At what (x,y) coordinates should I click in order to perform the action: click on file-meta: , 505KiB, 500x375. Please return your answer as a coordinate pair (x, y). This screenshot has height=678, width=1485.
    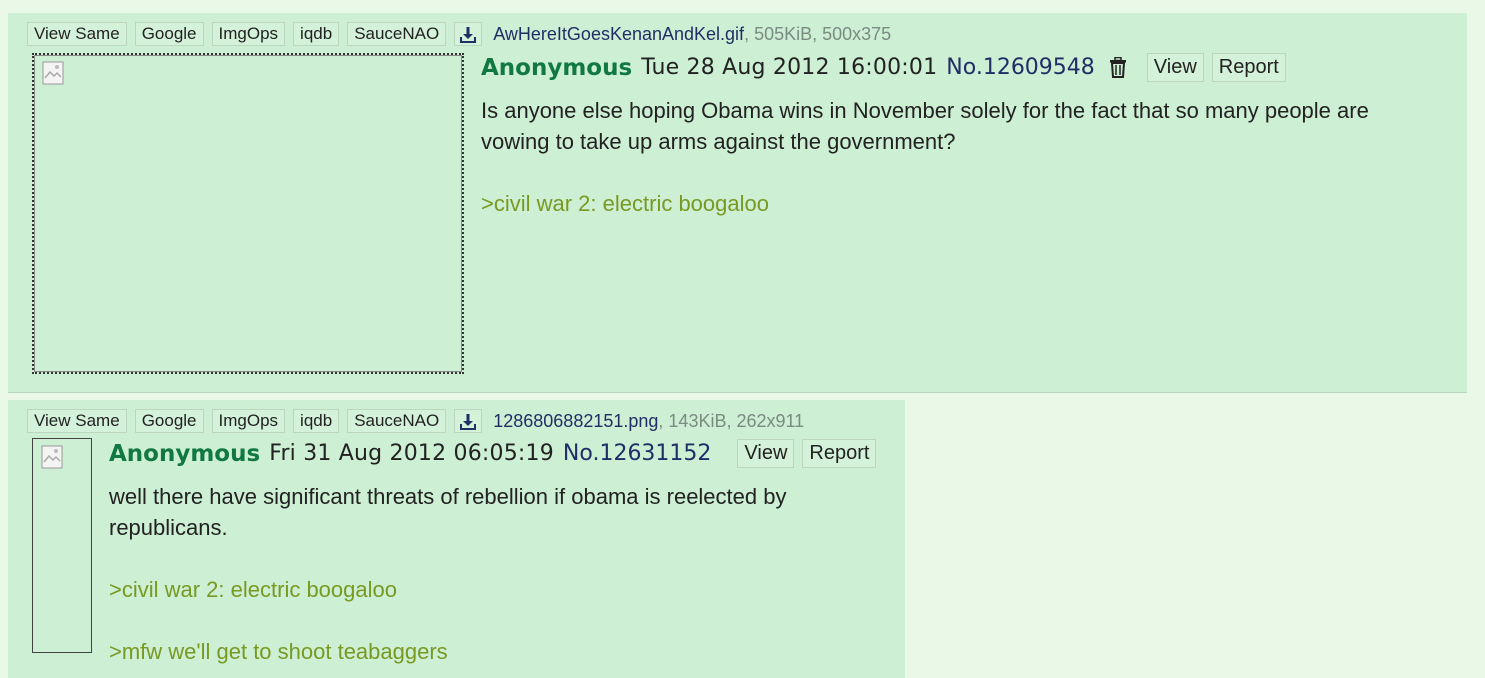
    Looking at the image, I should click on (818, 33).